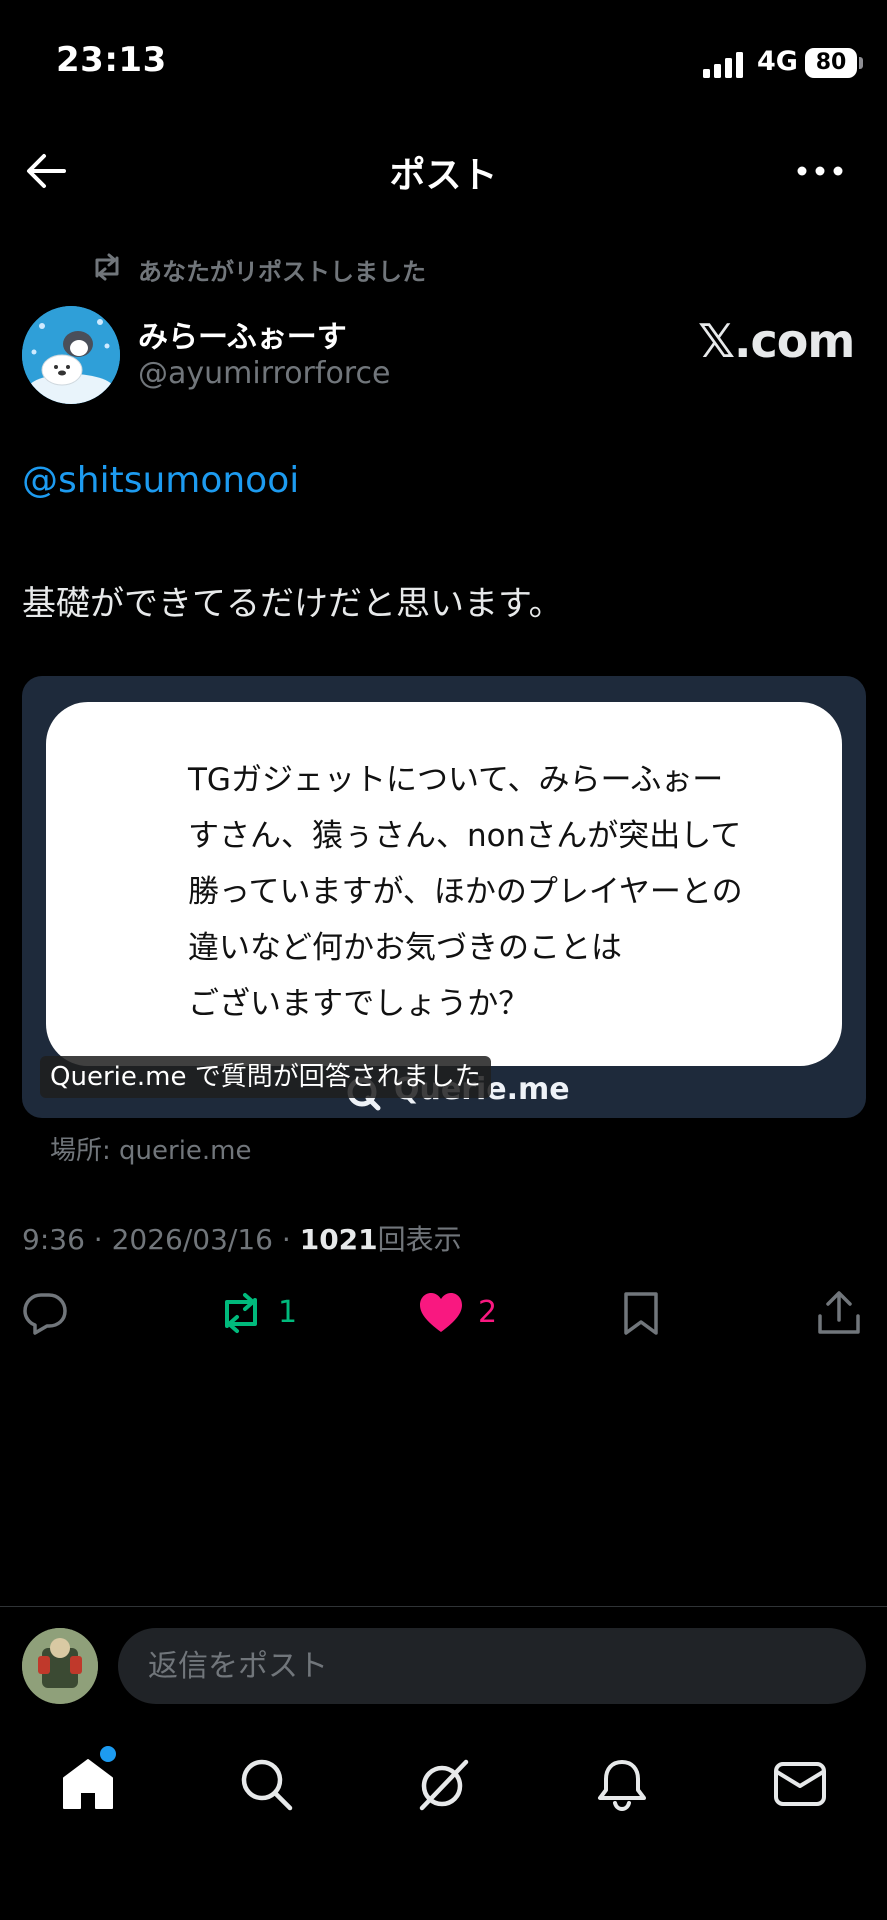 This screenshot has height=1920, width=887. I want to click on repost-context-text: あなたがリポストしました, so click(282, 272).